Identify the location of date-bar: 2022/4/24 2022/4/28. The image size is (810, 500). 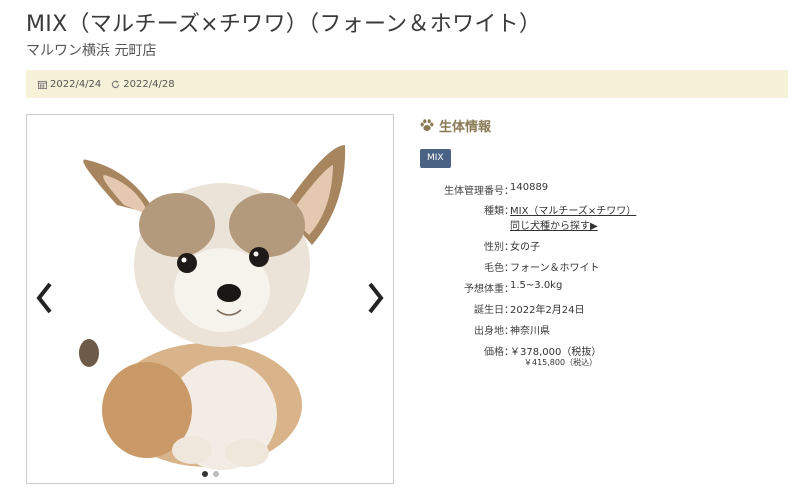
(407, 84).